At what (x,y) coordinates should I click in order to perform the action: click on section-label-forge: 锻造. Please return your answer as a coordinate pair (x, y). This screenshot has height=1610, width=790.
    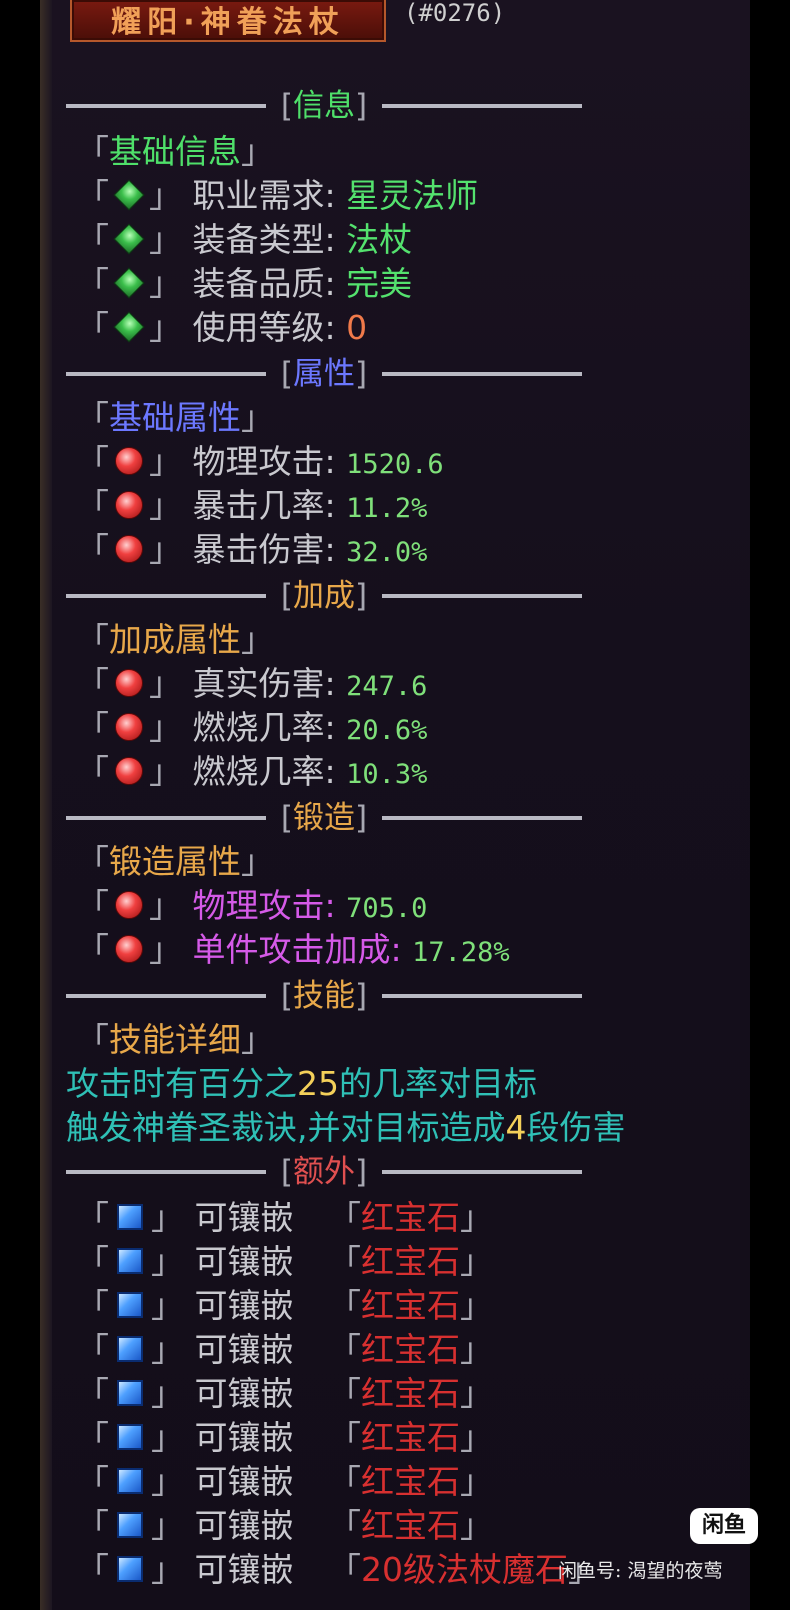
    Looking at the image, I should click on (324, 818).